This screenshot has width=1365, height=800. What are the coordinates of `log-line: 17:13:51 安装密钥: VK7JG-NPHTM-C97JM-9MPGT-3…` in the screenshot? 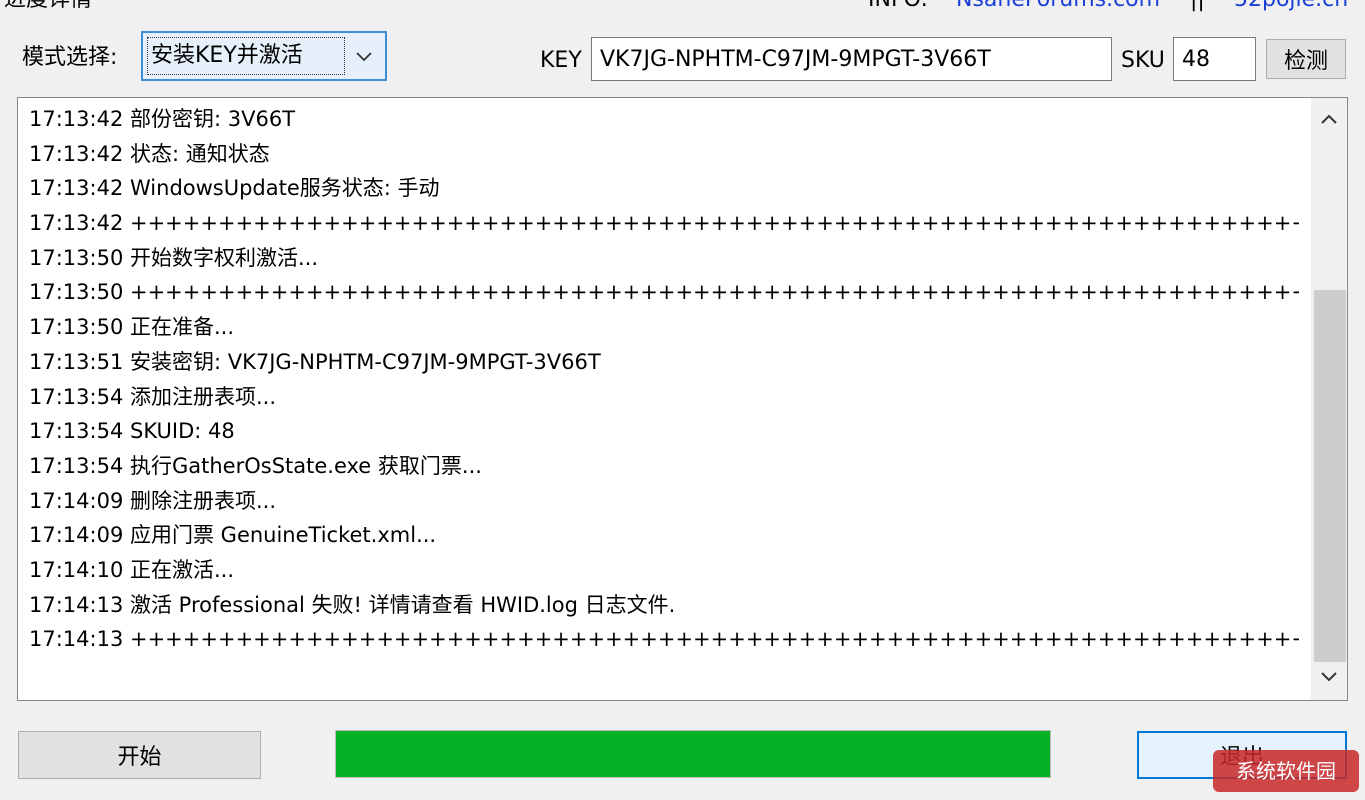 It's located at (315, 361).